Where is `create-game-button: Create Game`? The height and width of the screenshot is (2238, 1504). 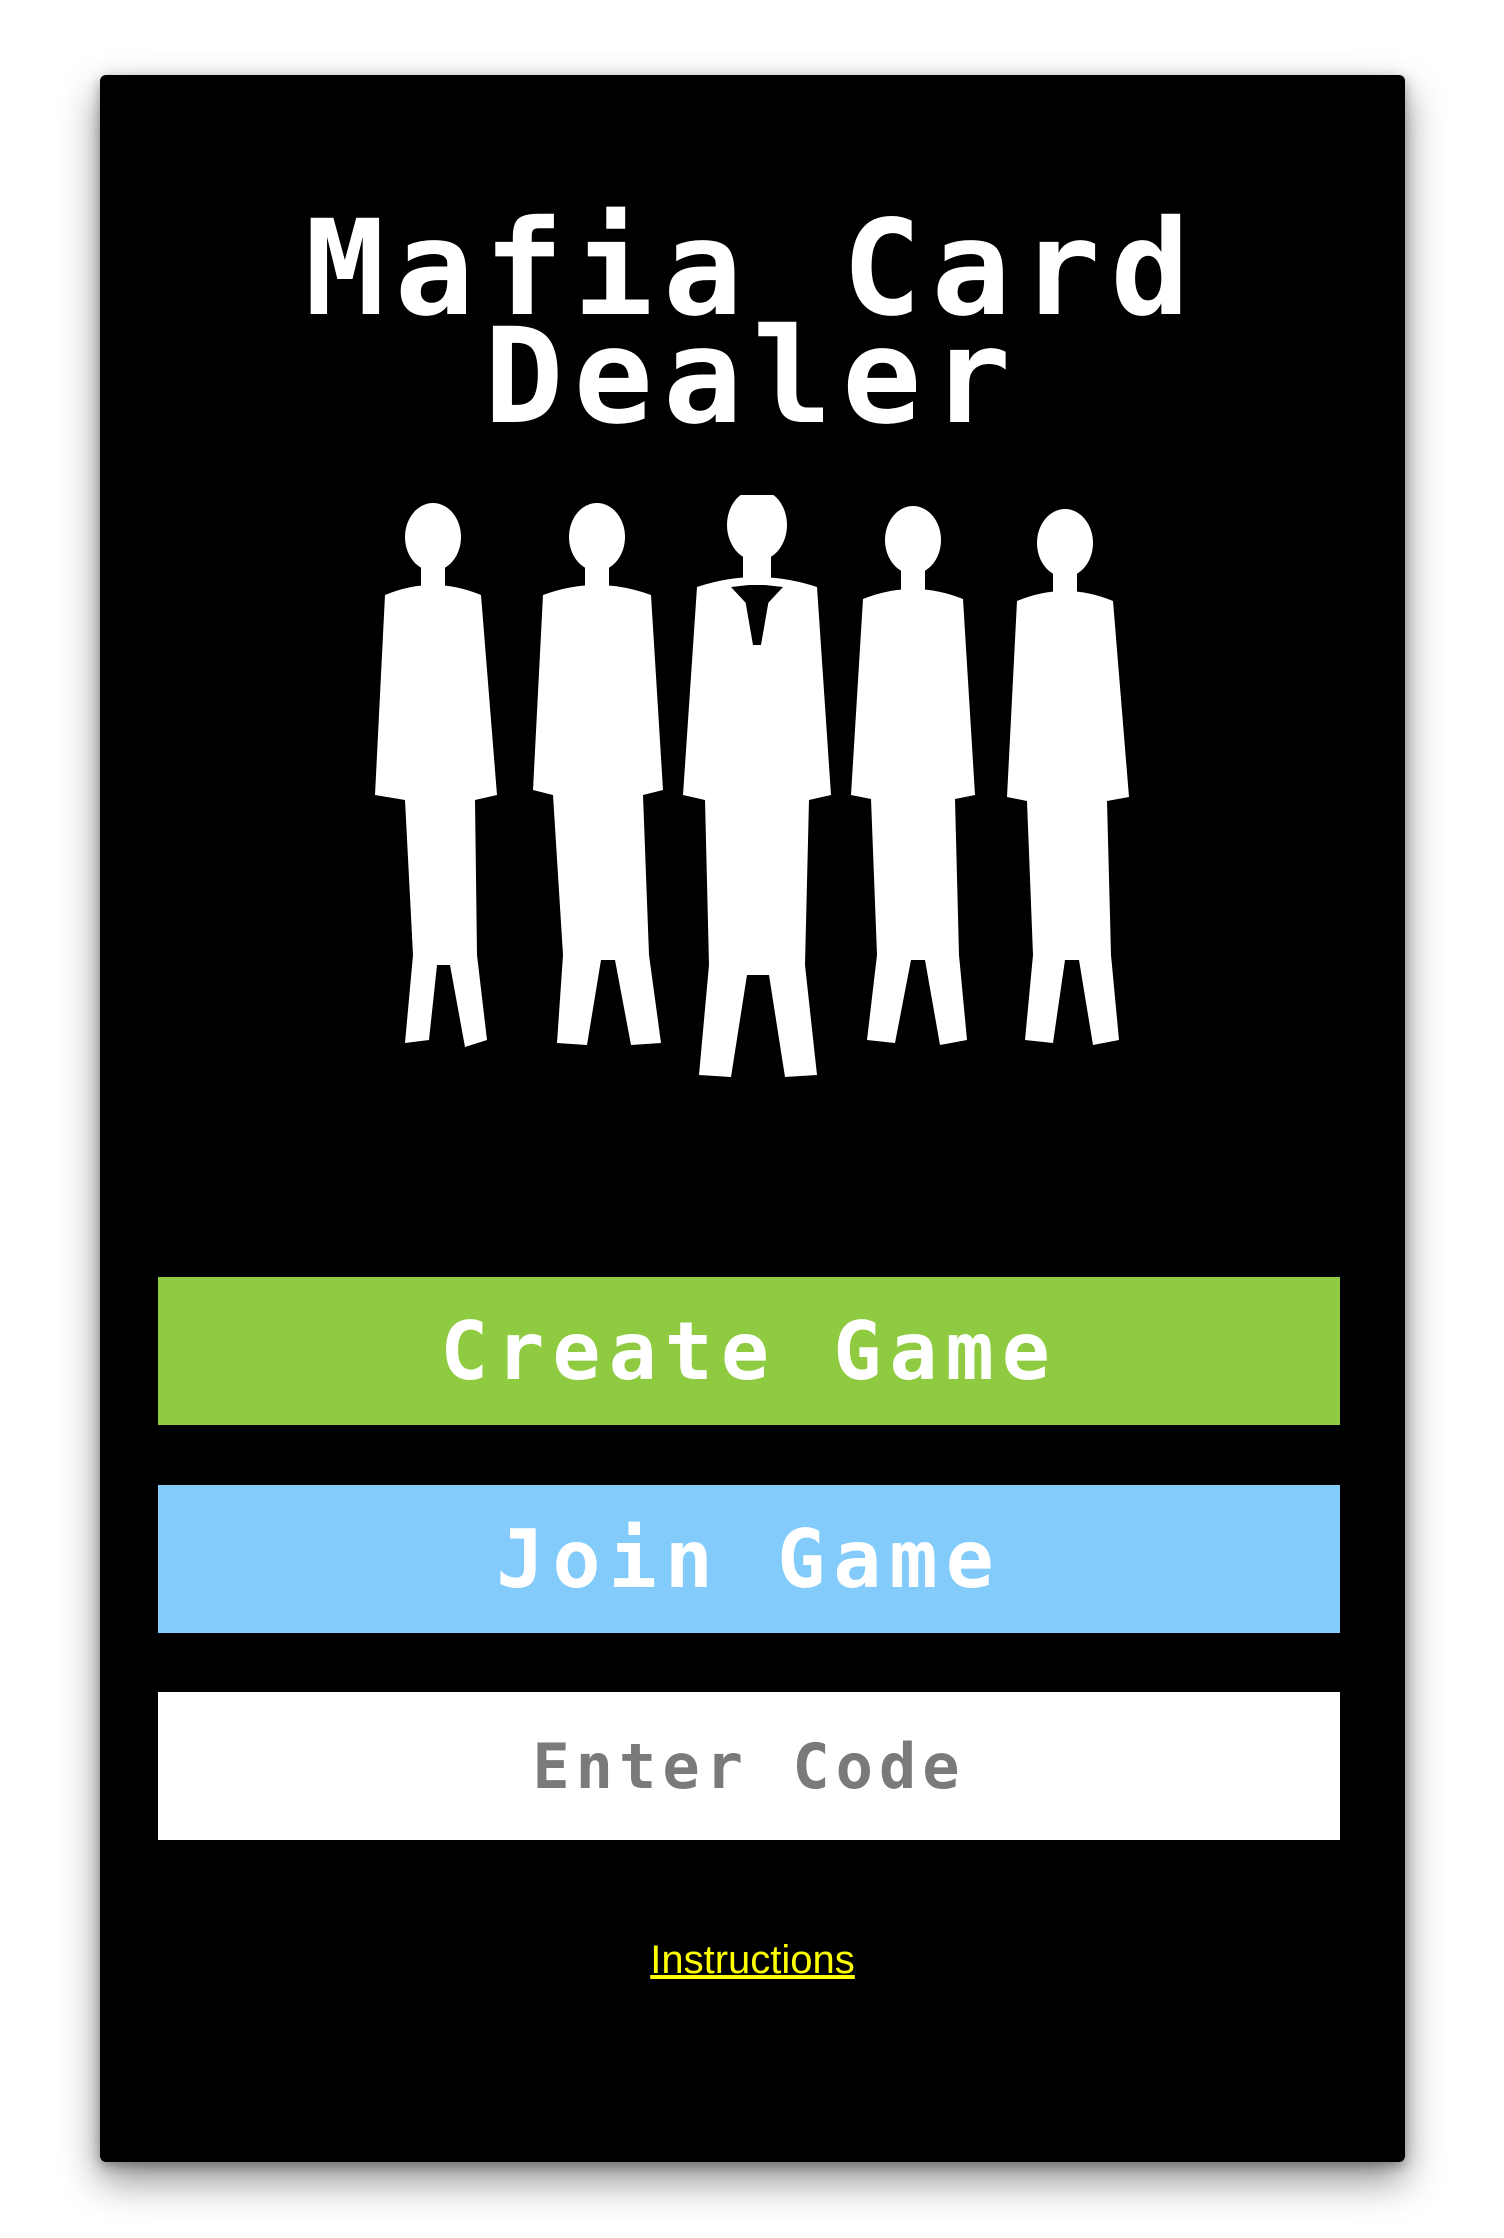
create-game-button: Create Game is located at coordinates (749, 1351).